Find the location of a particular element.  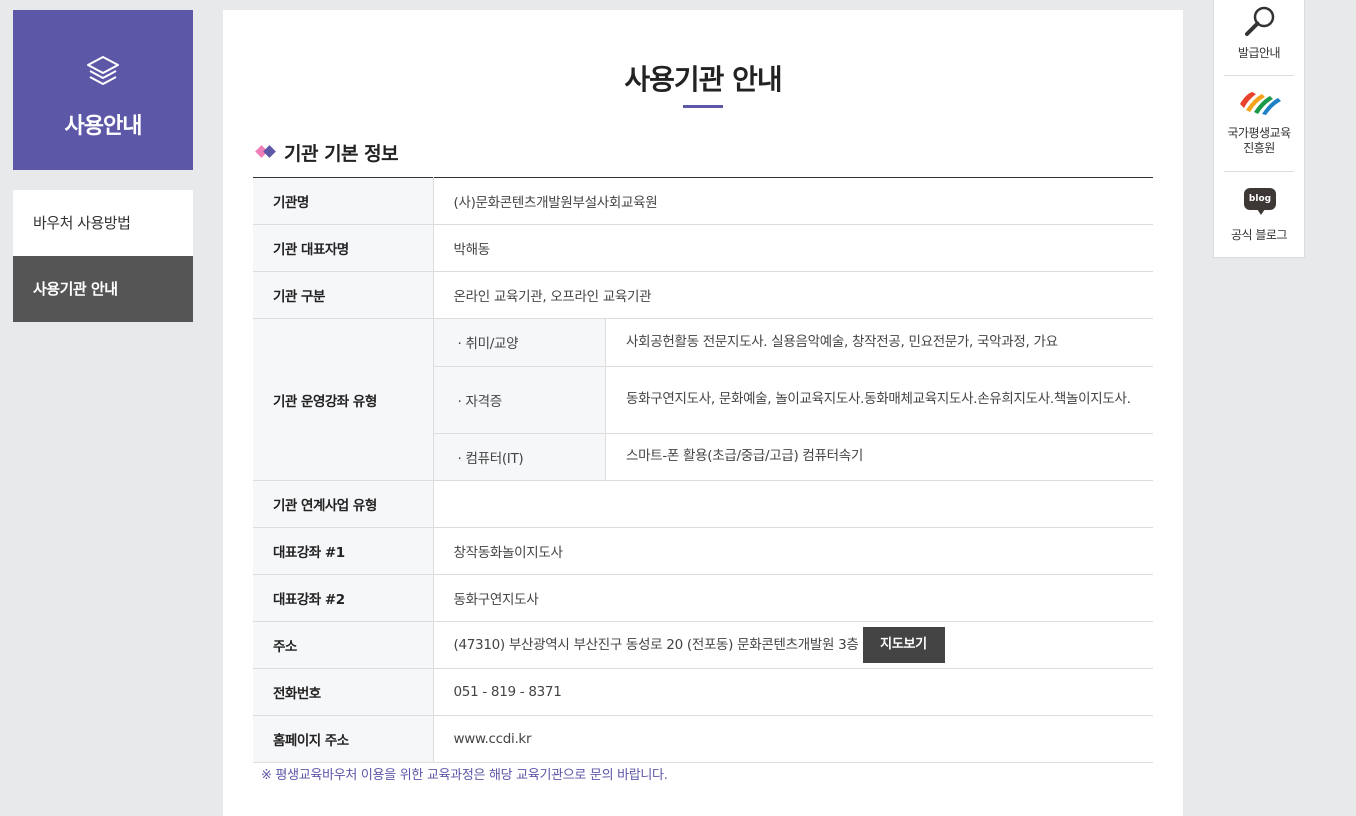

linked-business-type is located at coordinates (793, 504).